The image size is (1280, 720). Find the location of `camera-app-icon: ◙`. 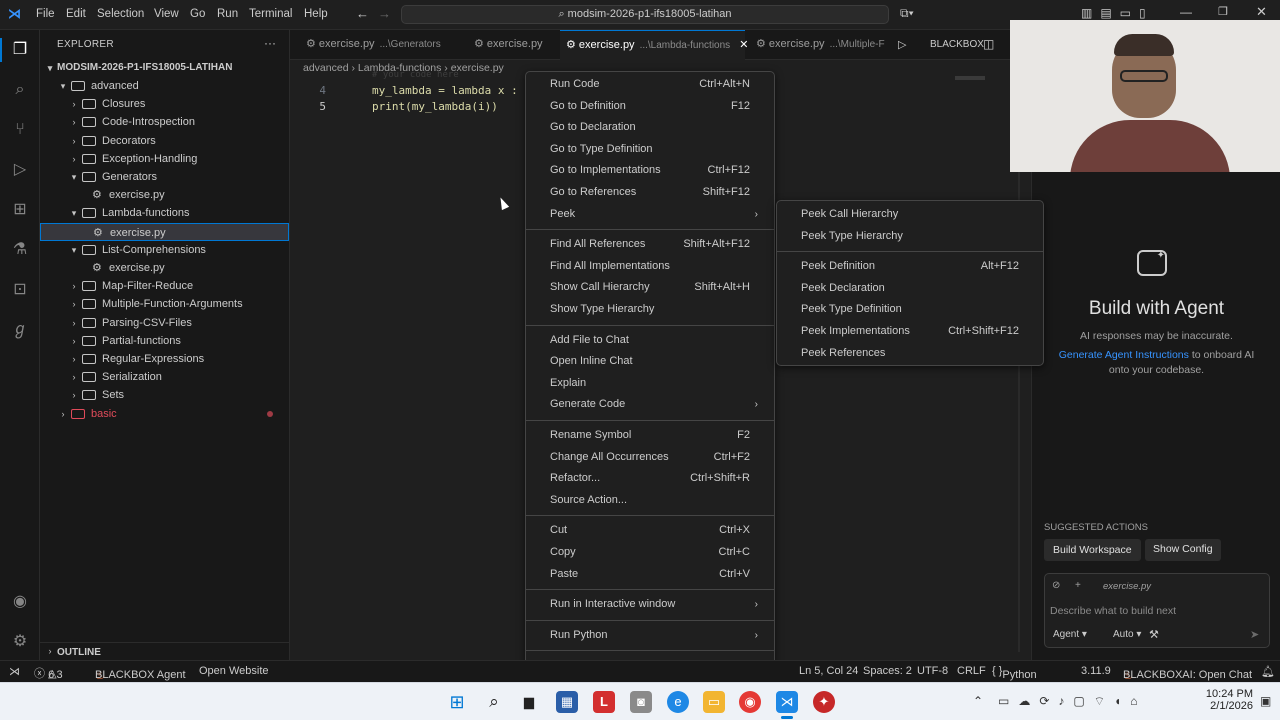

camera-app-icon: ◙ is located at coordinates (641, 702).